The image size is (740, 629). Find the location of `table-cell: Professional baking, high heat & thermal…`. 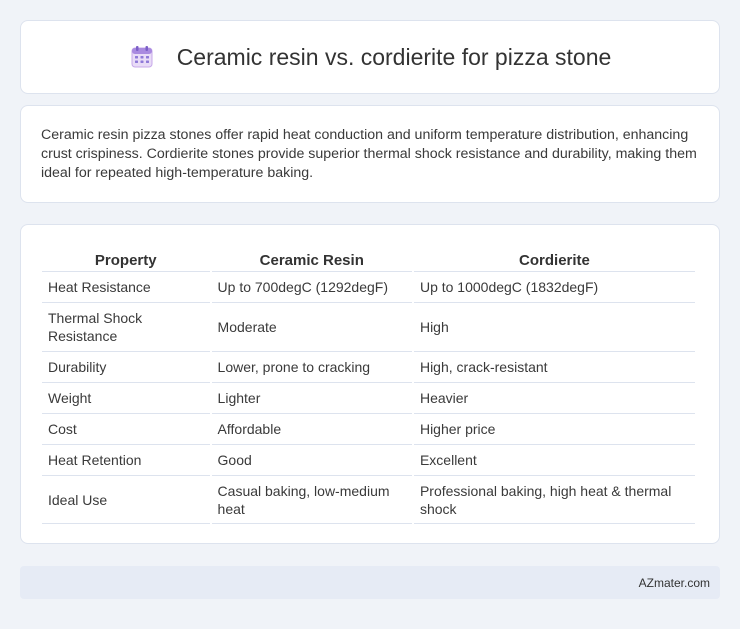

table-cell: Professional baking, high heat & thermal… is located at coordinates (554, 499).